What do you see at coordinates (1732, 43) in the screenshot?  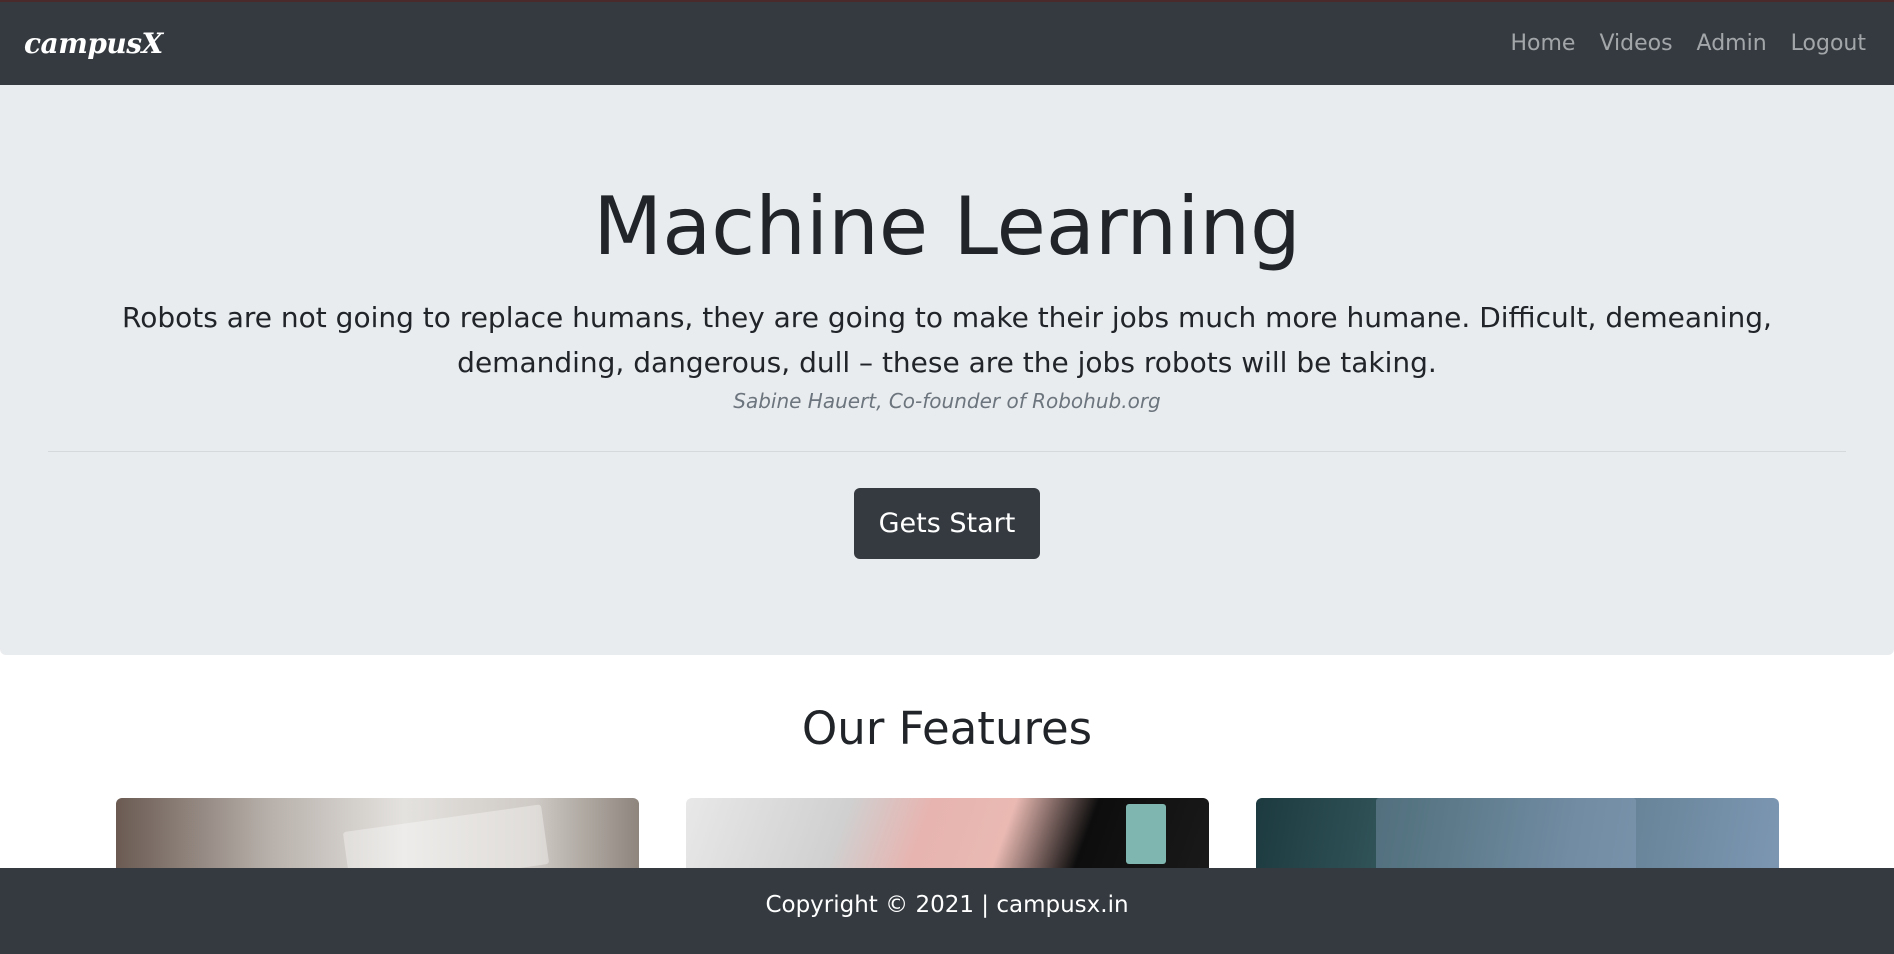 I see `nav-link-admin: Admin` at bounding box center [1732, 43].